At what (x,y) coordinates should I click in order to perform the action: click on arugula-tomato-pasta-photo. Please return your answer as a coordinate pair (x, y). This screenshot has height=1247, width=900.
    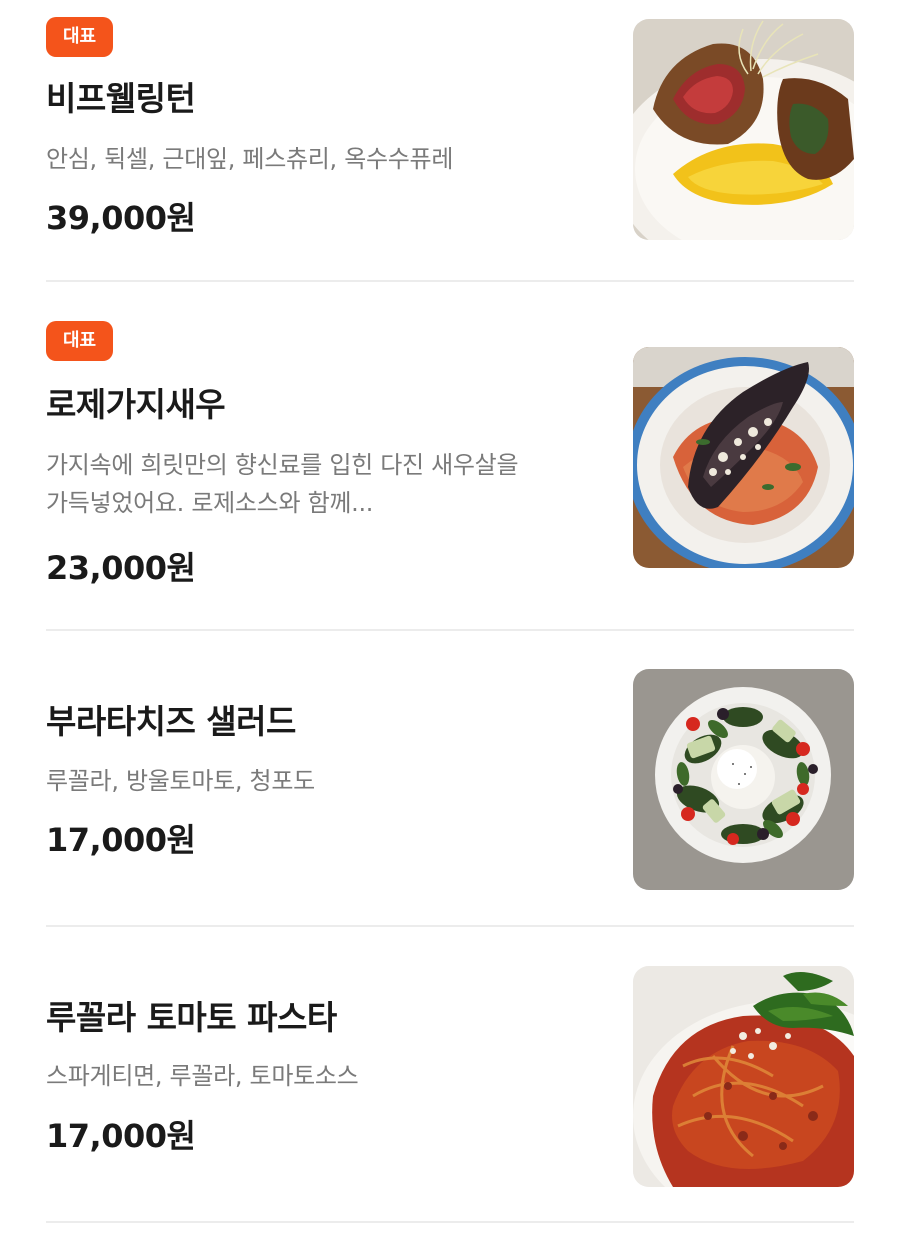
    Looking at the image, I should click on (743, 1076).